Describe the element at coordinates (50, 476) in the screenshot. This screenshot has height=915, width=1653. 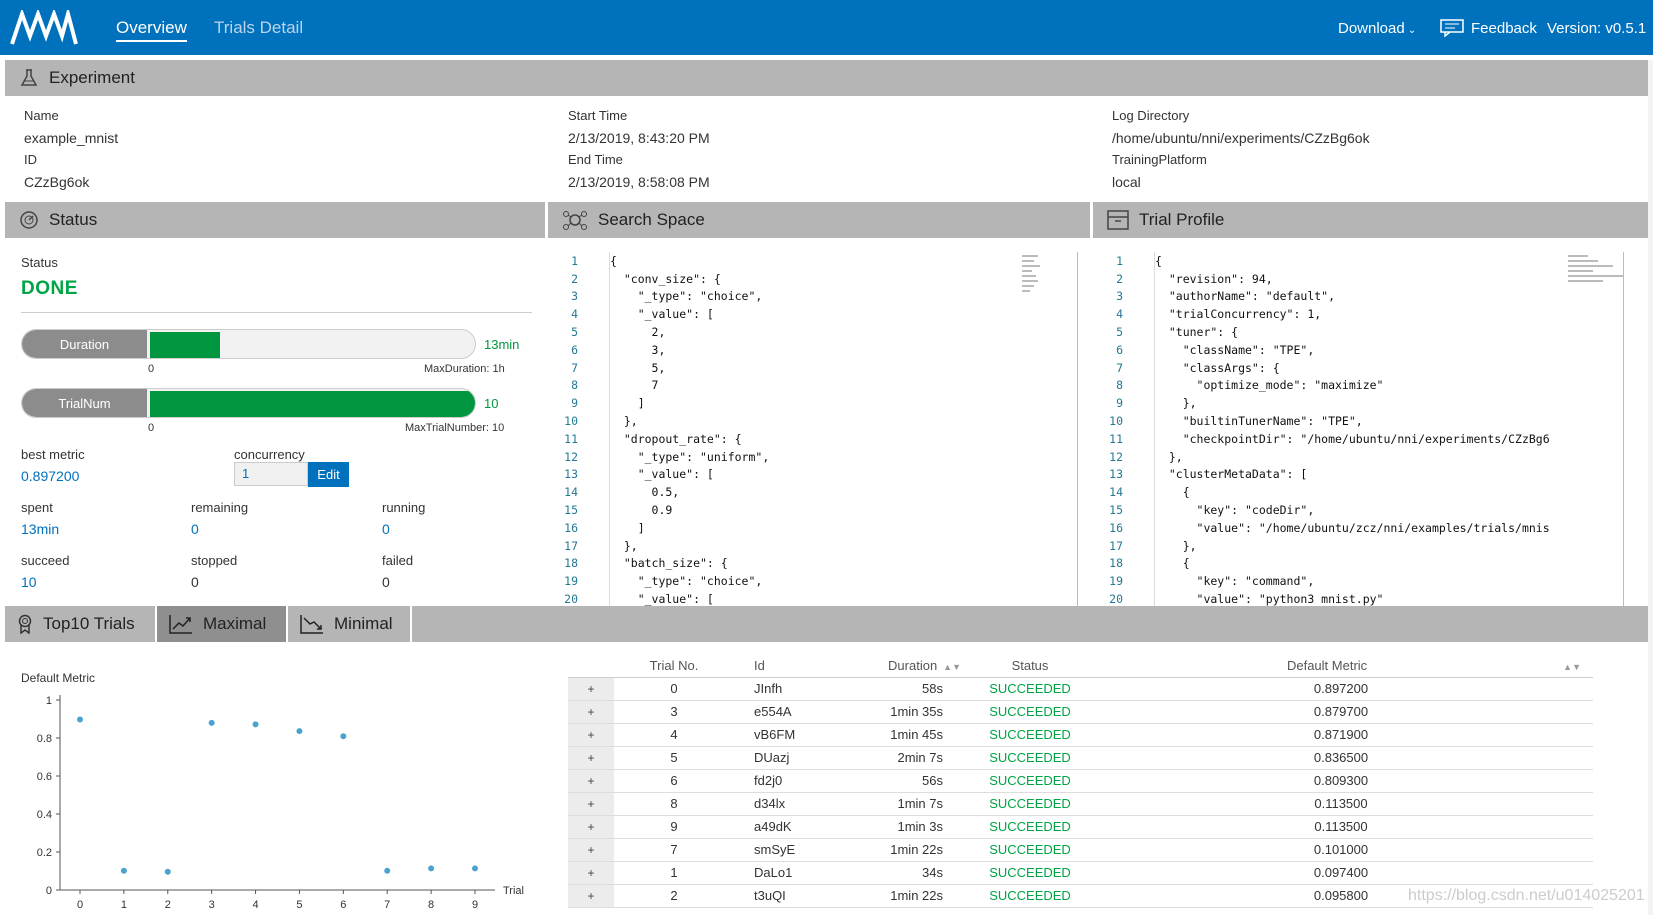
I see `best-metric-value: 0.897200` at that location.